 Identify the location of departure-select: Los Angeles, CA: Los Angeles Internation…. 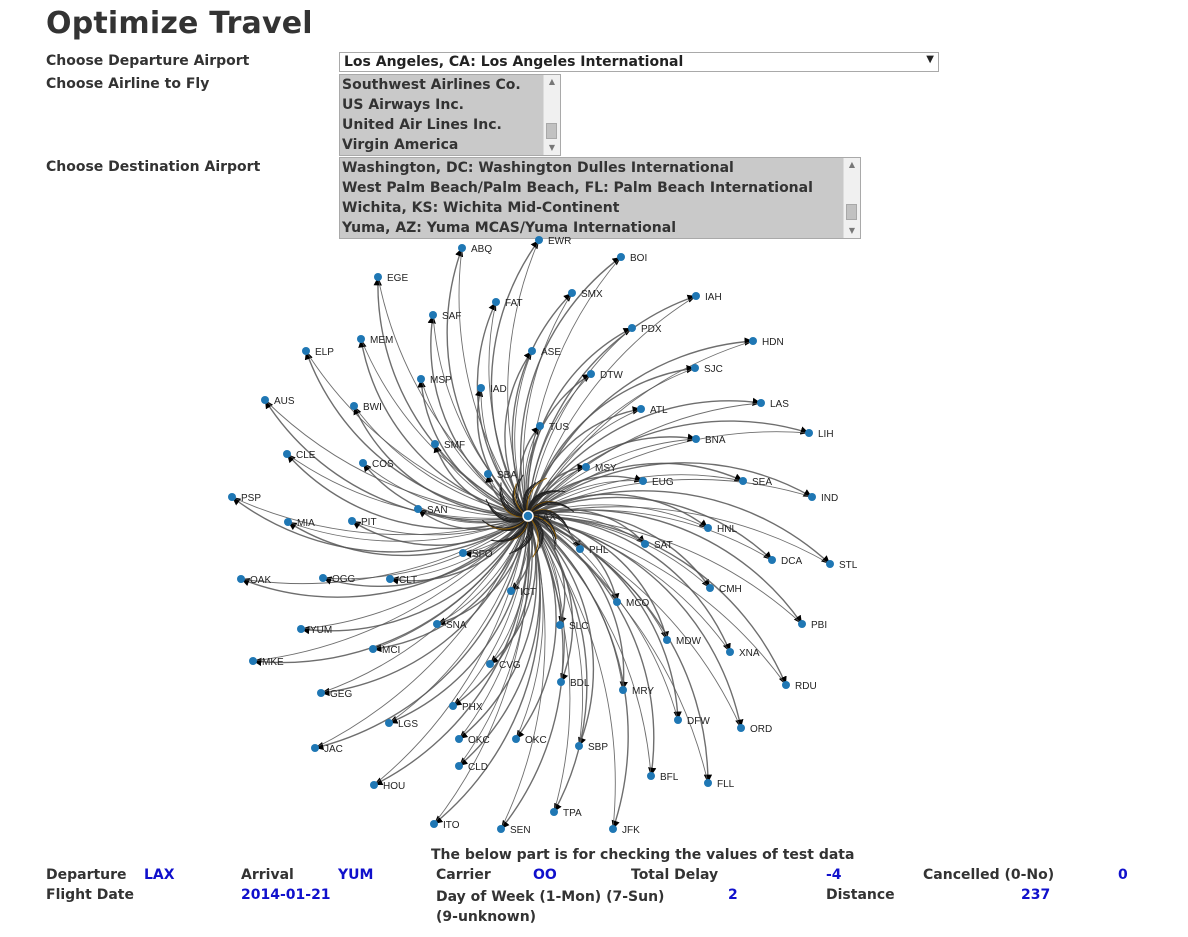
(639, 62).